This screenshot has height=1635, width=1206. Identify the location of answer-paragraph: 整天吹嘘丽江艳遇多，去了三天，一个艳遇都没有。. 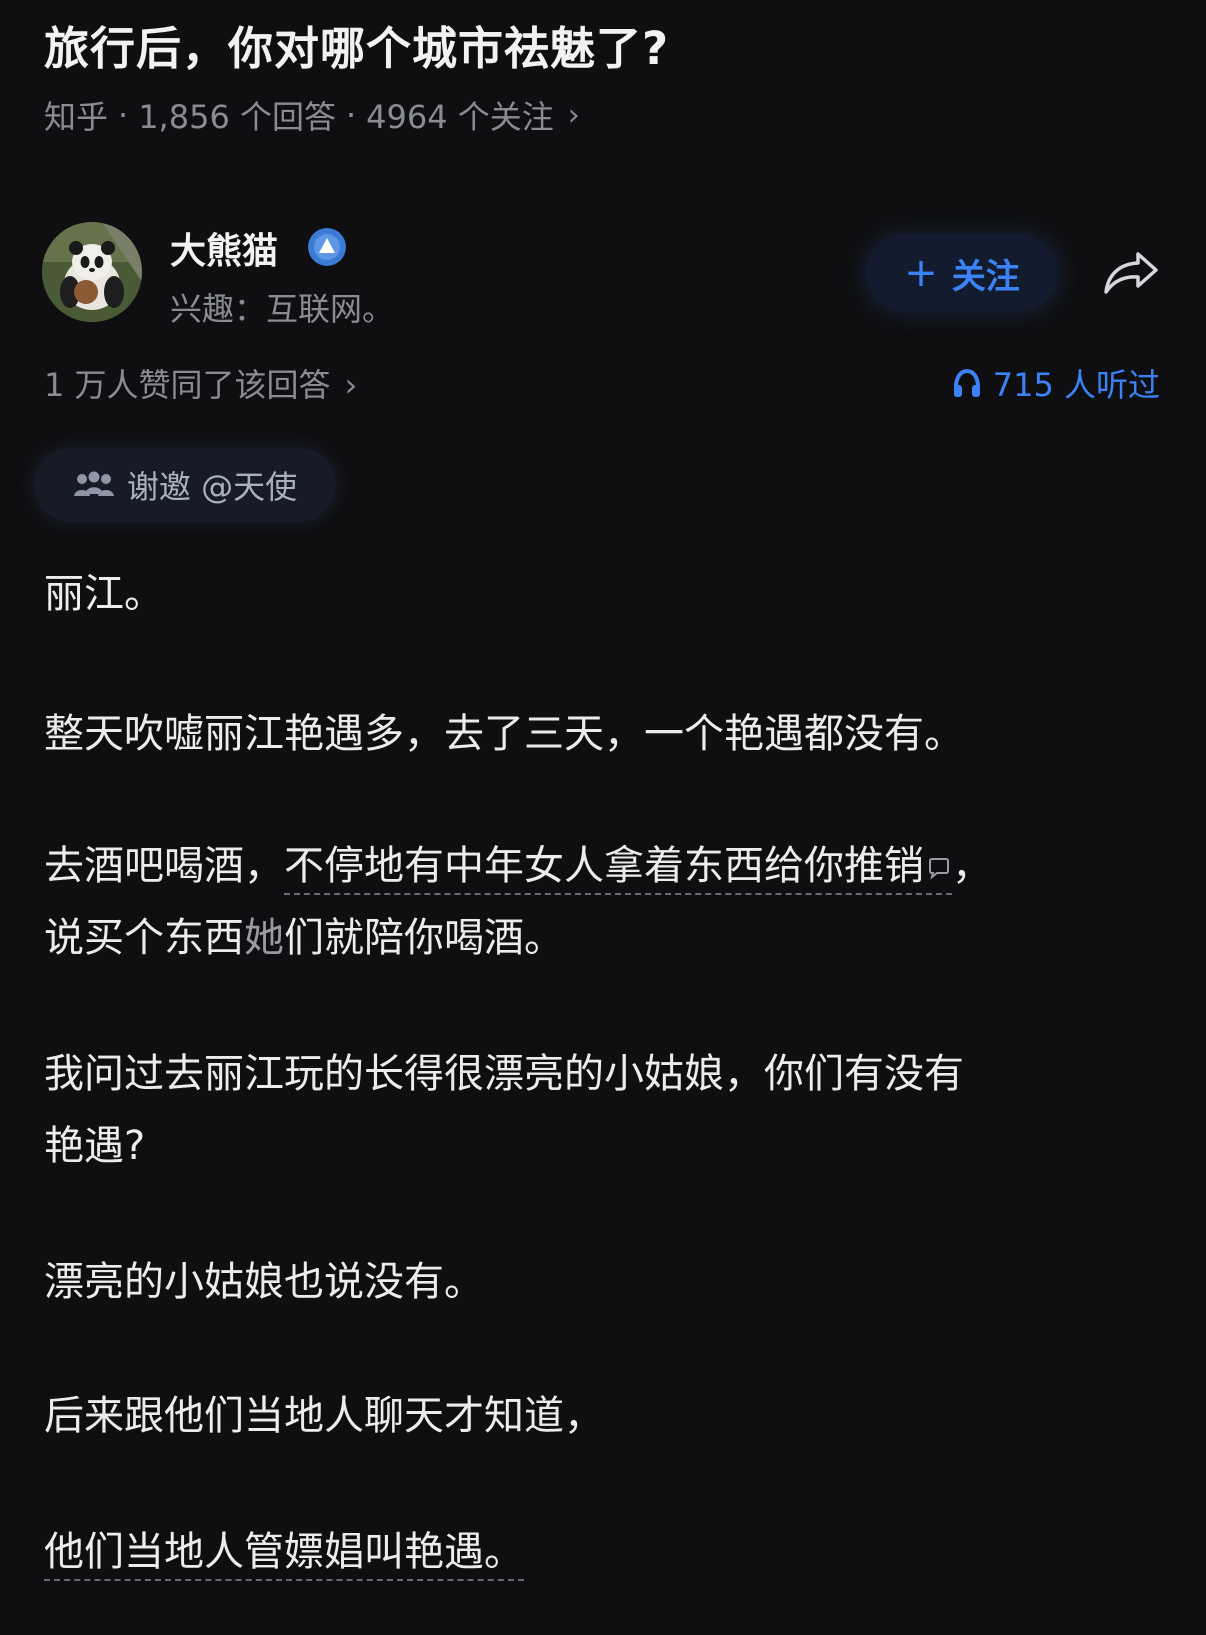
(504, 734).